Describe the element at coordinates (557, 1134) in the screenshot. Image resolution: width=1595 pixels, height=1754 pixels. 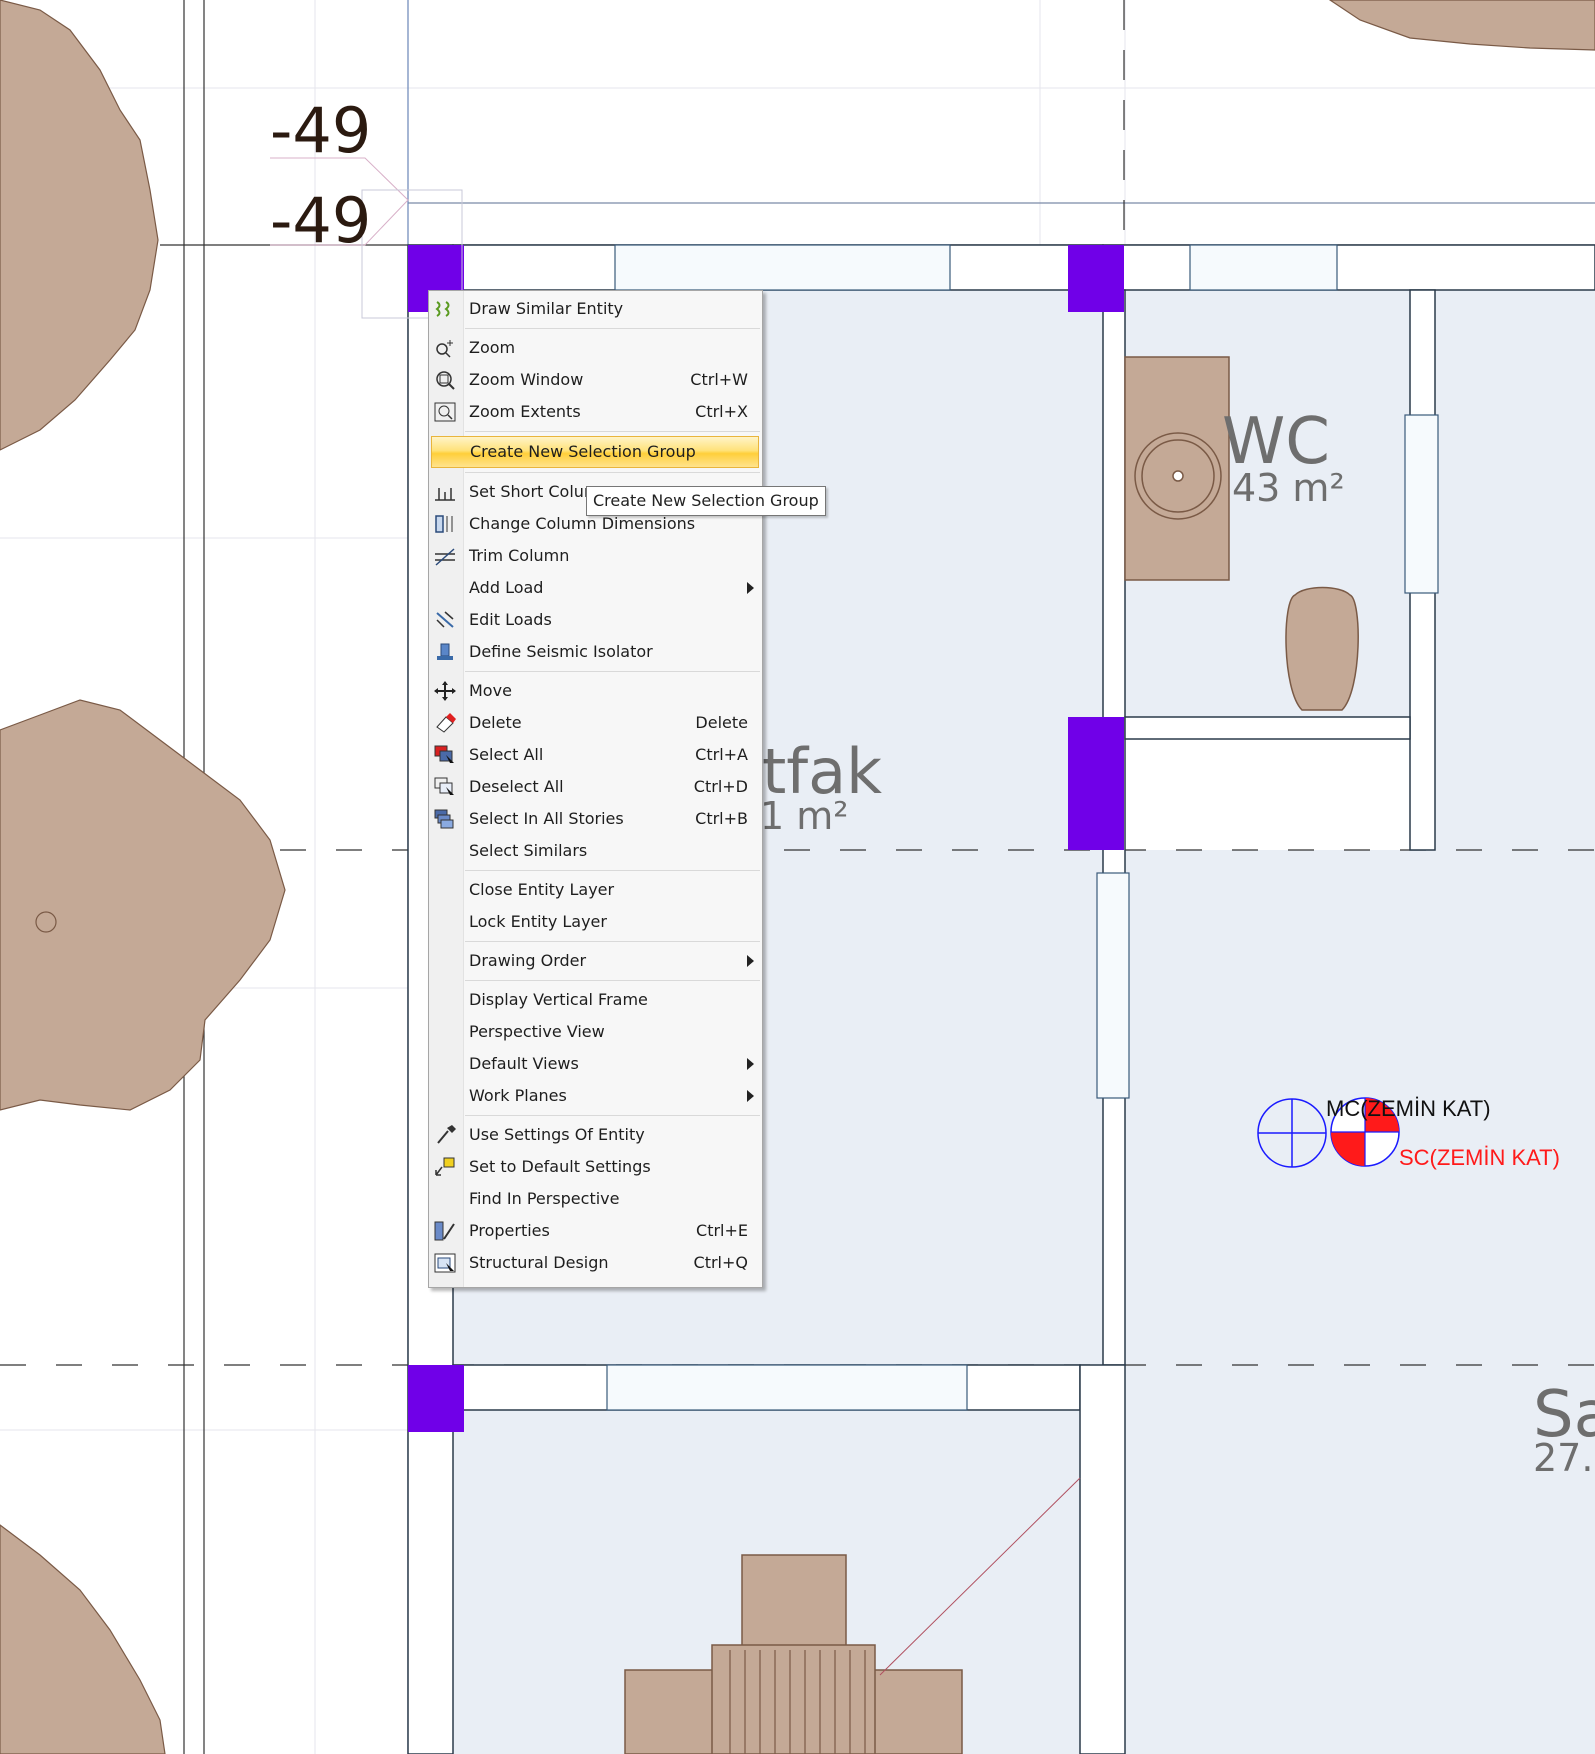
I see `menu-label: Use Settings Of Entity` at that location.